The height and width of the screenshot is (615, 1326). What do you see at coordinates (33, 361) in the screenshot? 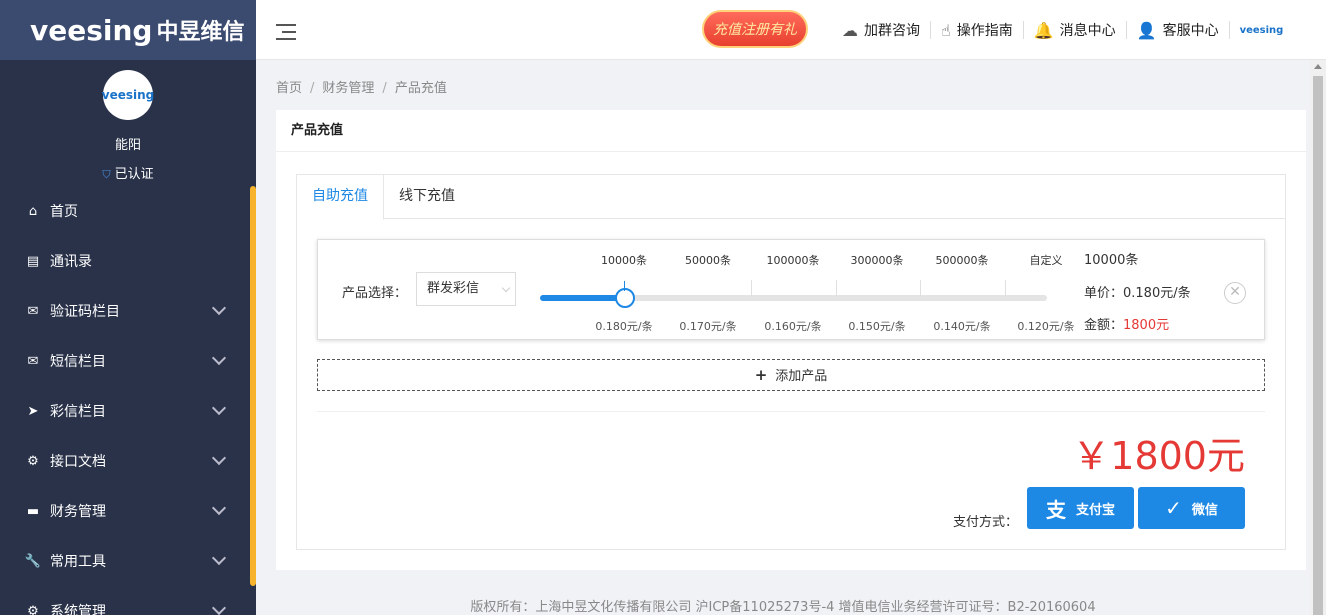
I see `envelope-icon: ✉` at bounding box center [33, 361].